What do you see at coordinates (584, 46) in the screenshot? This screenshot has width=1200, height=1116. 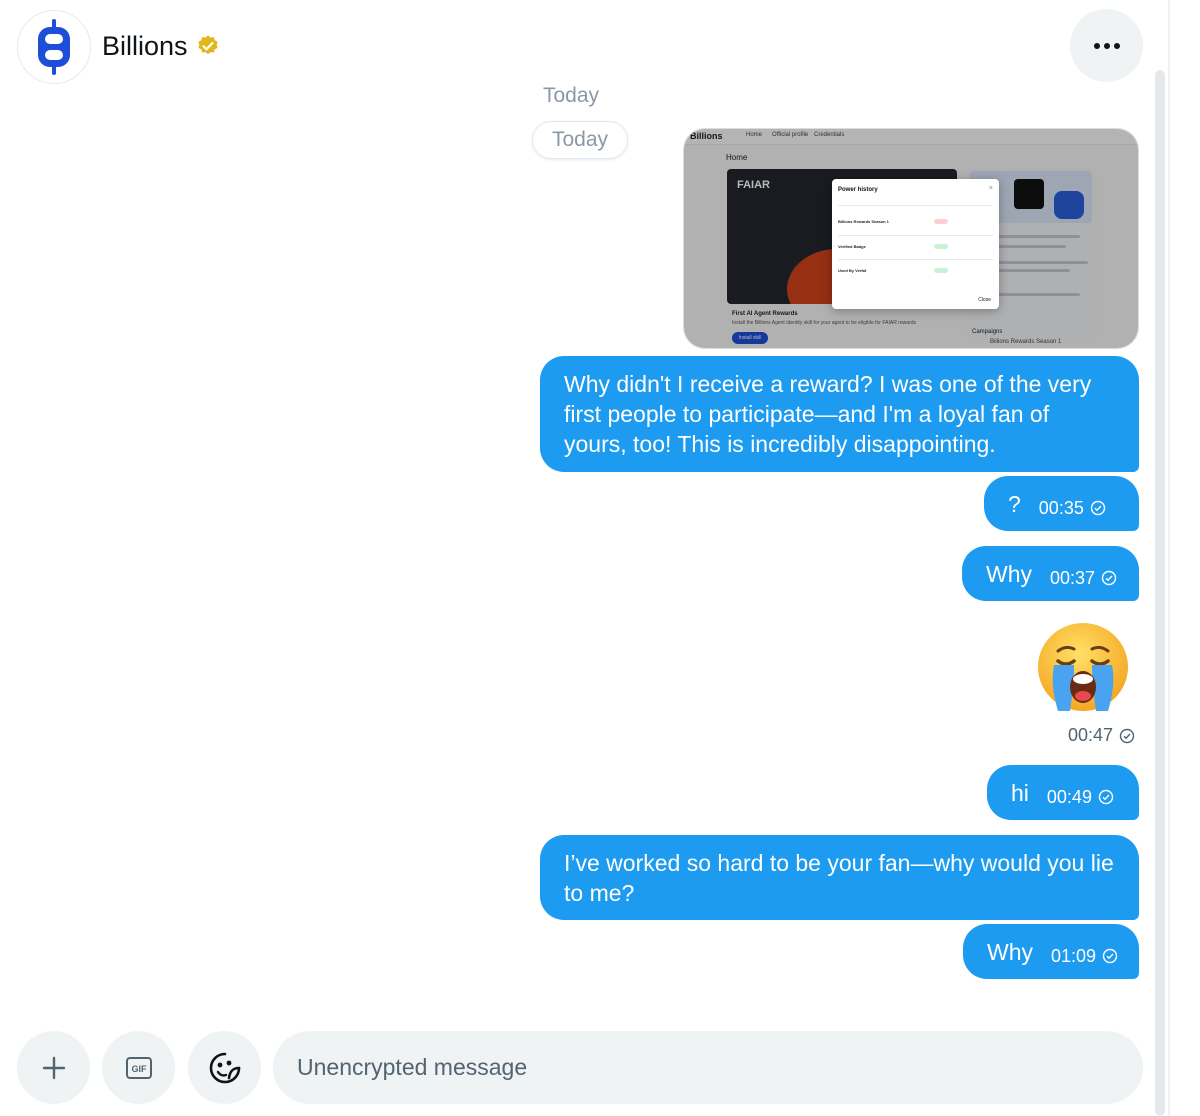 I see `conversation-header: Billions` at bounding box center [584, 46].